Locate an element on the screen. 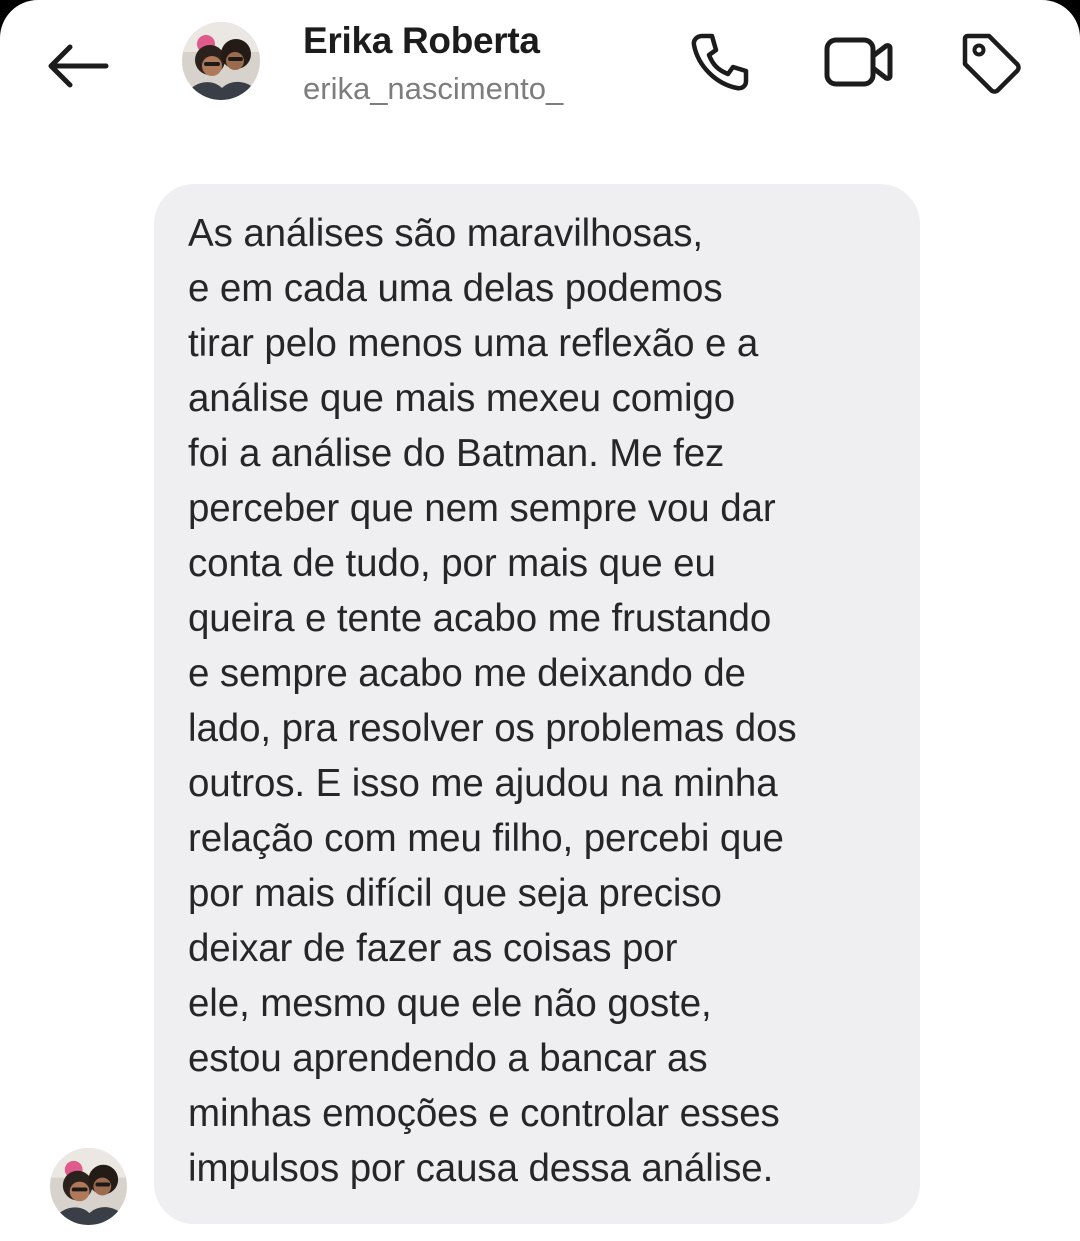 Image resolution: width=1080 pixels, height=1241 pixels. message-line: deixar de fazer as coisas por is located at coordinates (433, 948).